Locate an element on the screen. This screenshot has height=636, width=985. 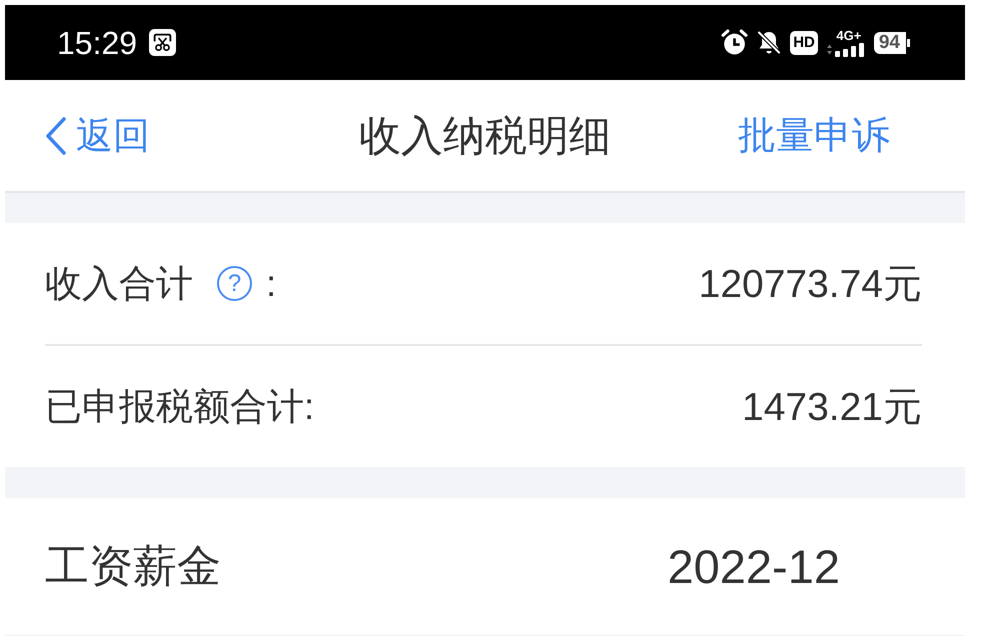
network-type: 4G+ is located at coordinates (848, 35).